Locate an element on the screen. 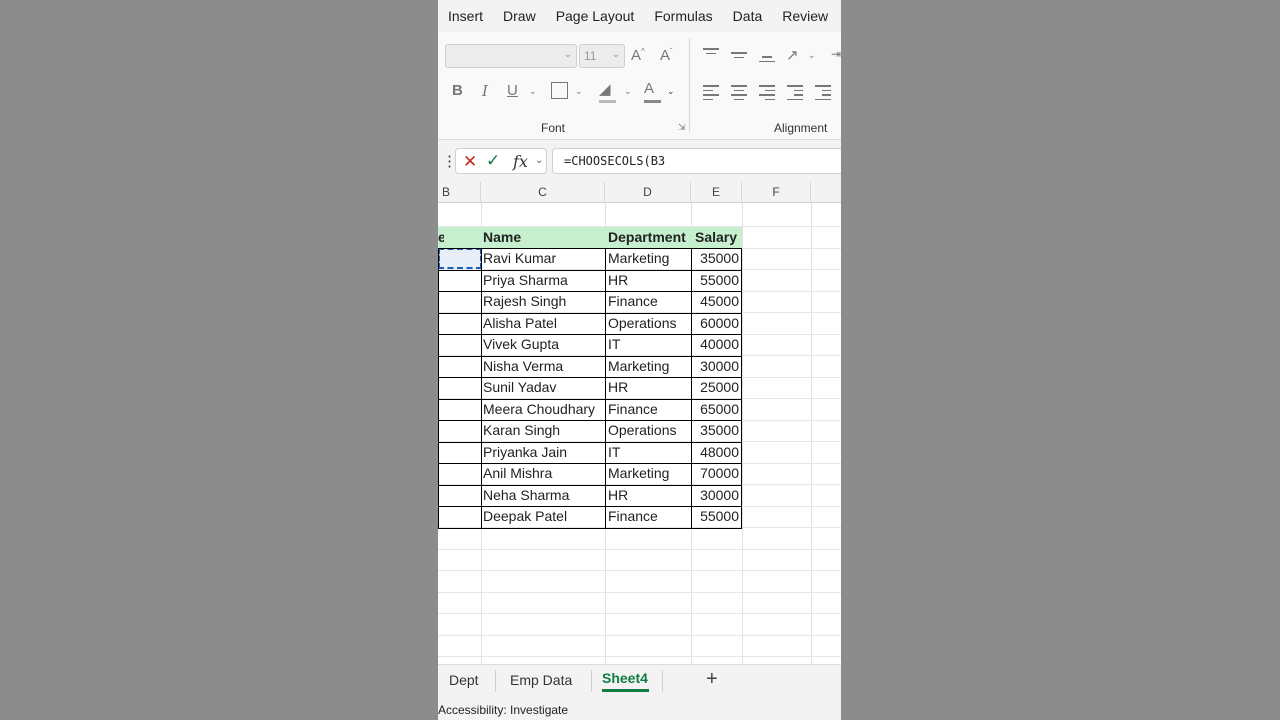  salary-cell: 48000 is located at coordinates (716, 452).